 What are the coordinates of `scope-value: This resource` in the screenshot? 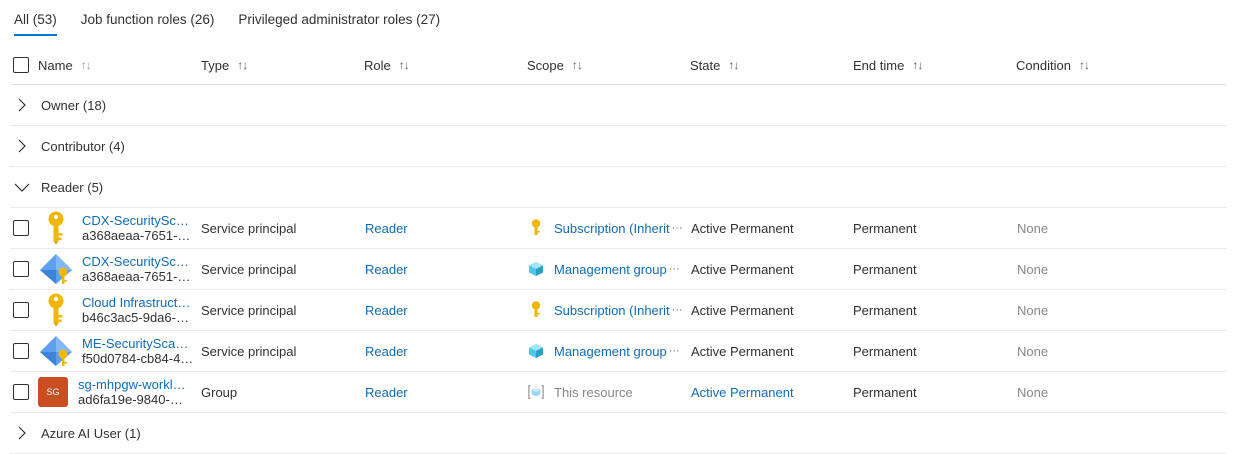 It's located at (593, 392).